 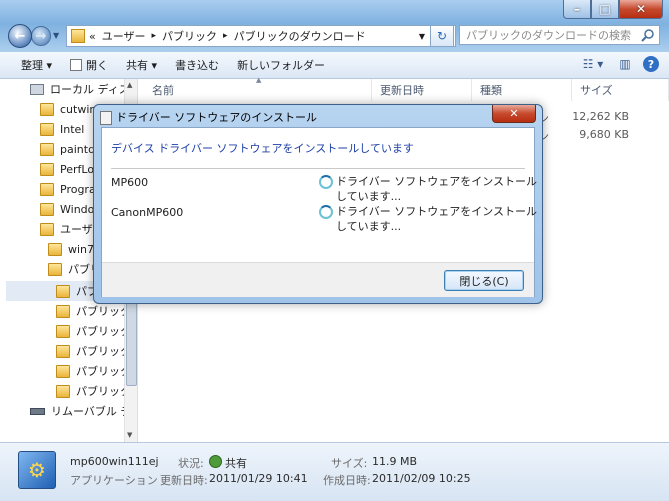 I want to click on column-header-label: サイズ, so click(x=596, y=90).